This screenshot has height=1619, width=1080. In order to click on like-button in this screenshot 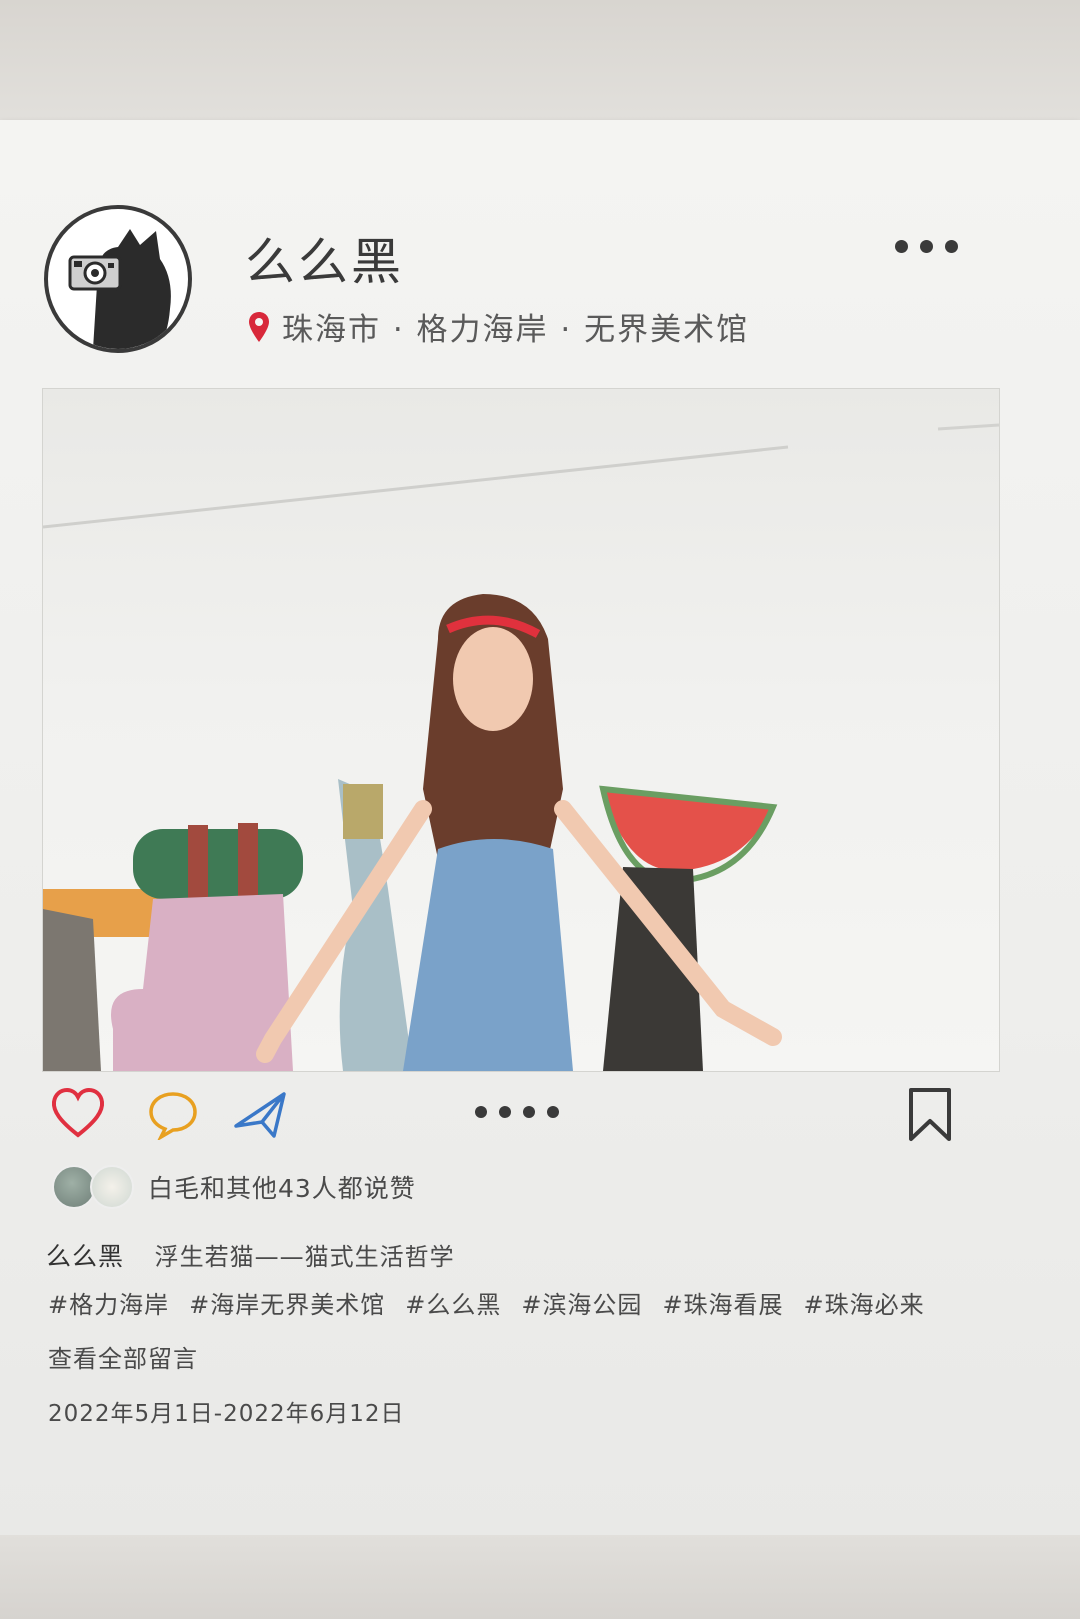, I will do `click(78, 1115)`.